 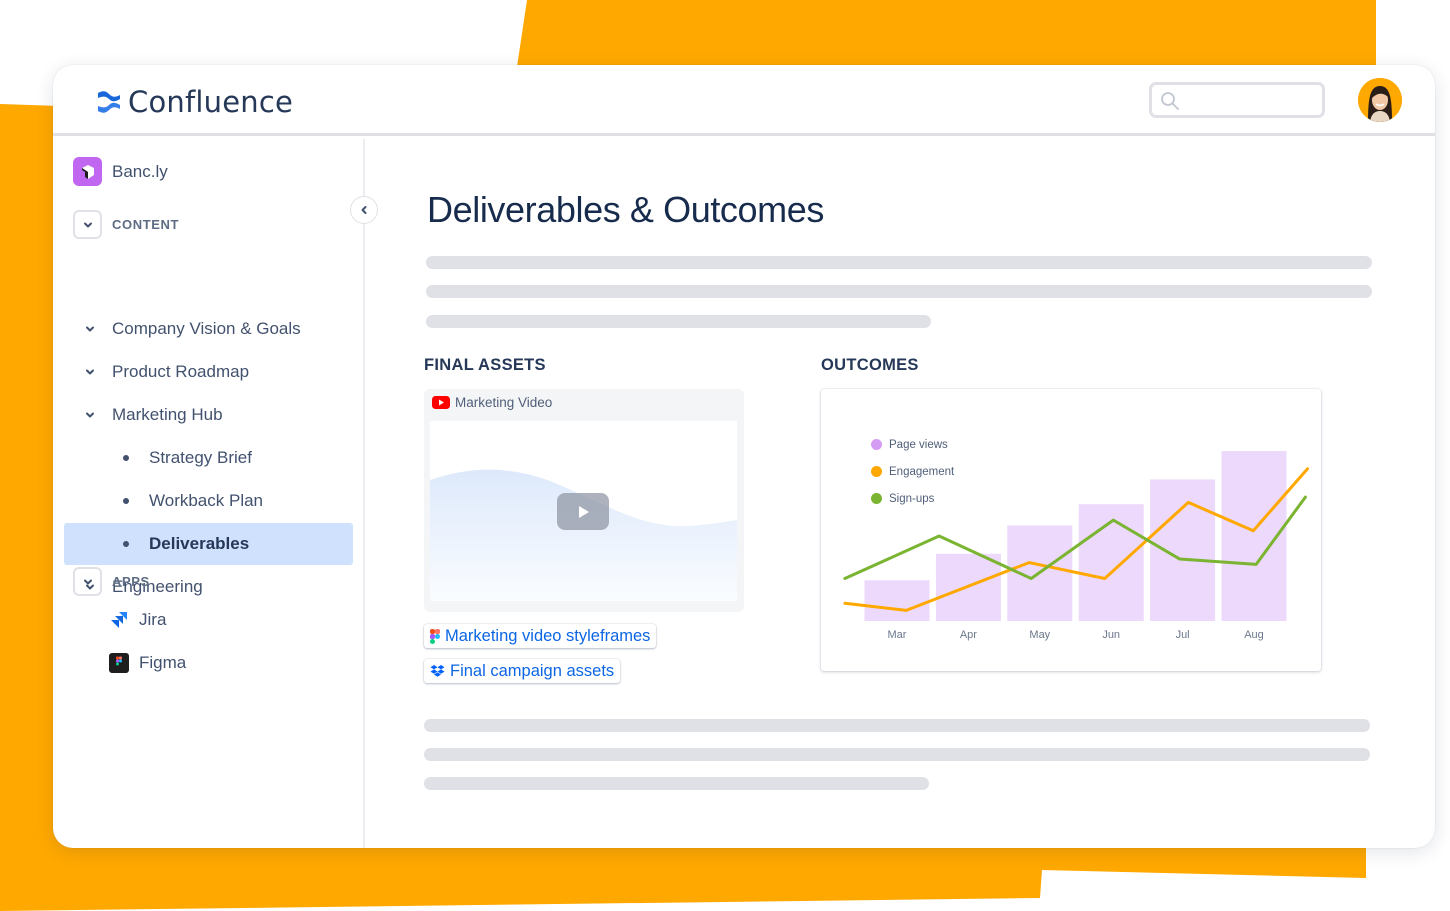 What do you see at coordinates (137, 620) in the screenshot?
I see `sidebar-app-jira: Jira` at bounding box center [137, 620].